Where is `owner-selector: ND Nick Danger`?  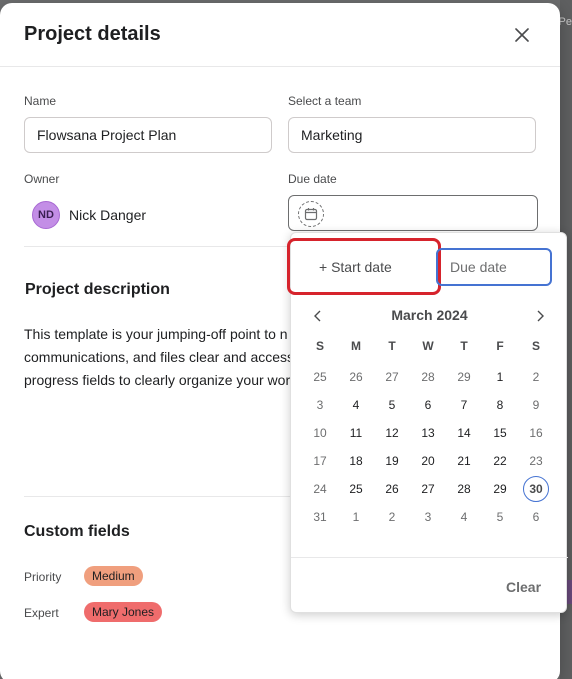 owner-selector: ND Nick Danger is located at coordinates (89, 215).